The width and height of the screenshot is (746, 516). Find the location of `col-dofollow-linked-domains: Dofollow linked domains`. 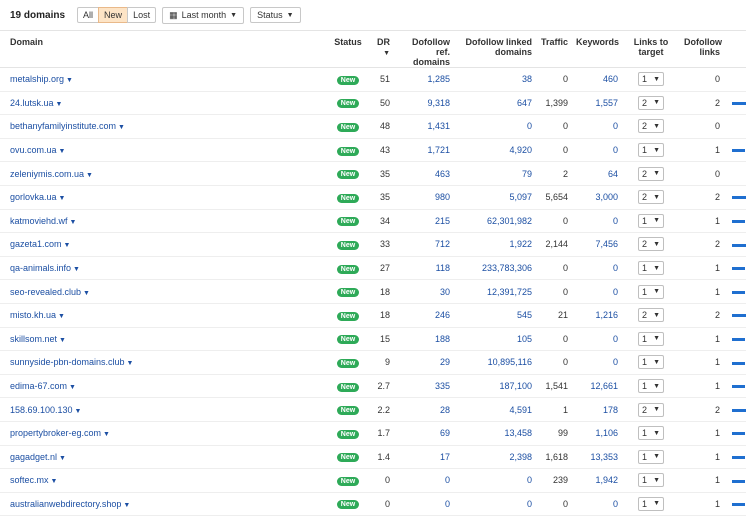

col-dofollow-linked-domains: Dofollow linked domains is located at coordinates (495, 49).